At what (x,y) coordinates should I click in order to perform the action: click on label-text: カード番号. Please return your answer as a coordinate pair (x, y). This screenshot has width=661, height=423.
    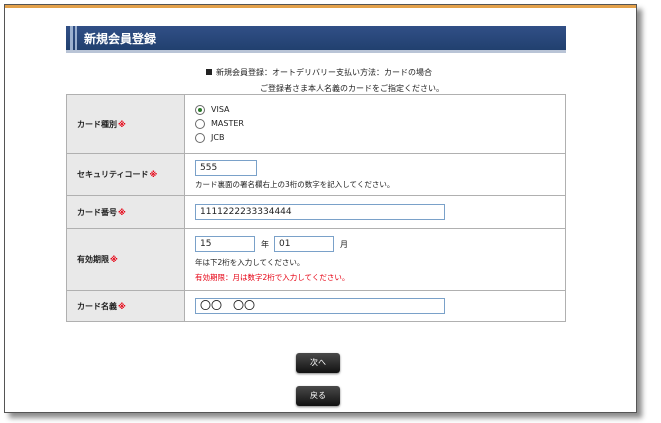
    Looking at the image, I should click on (97, 212).